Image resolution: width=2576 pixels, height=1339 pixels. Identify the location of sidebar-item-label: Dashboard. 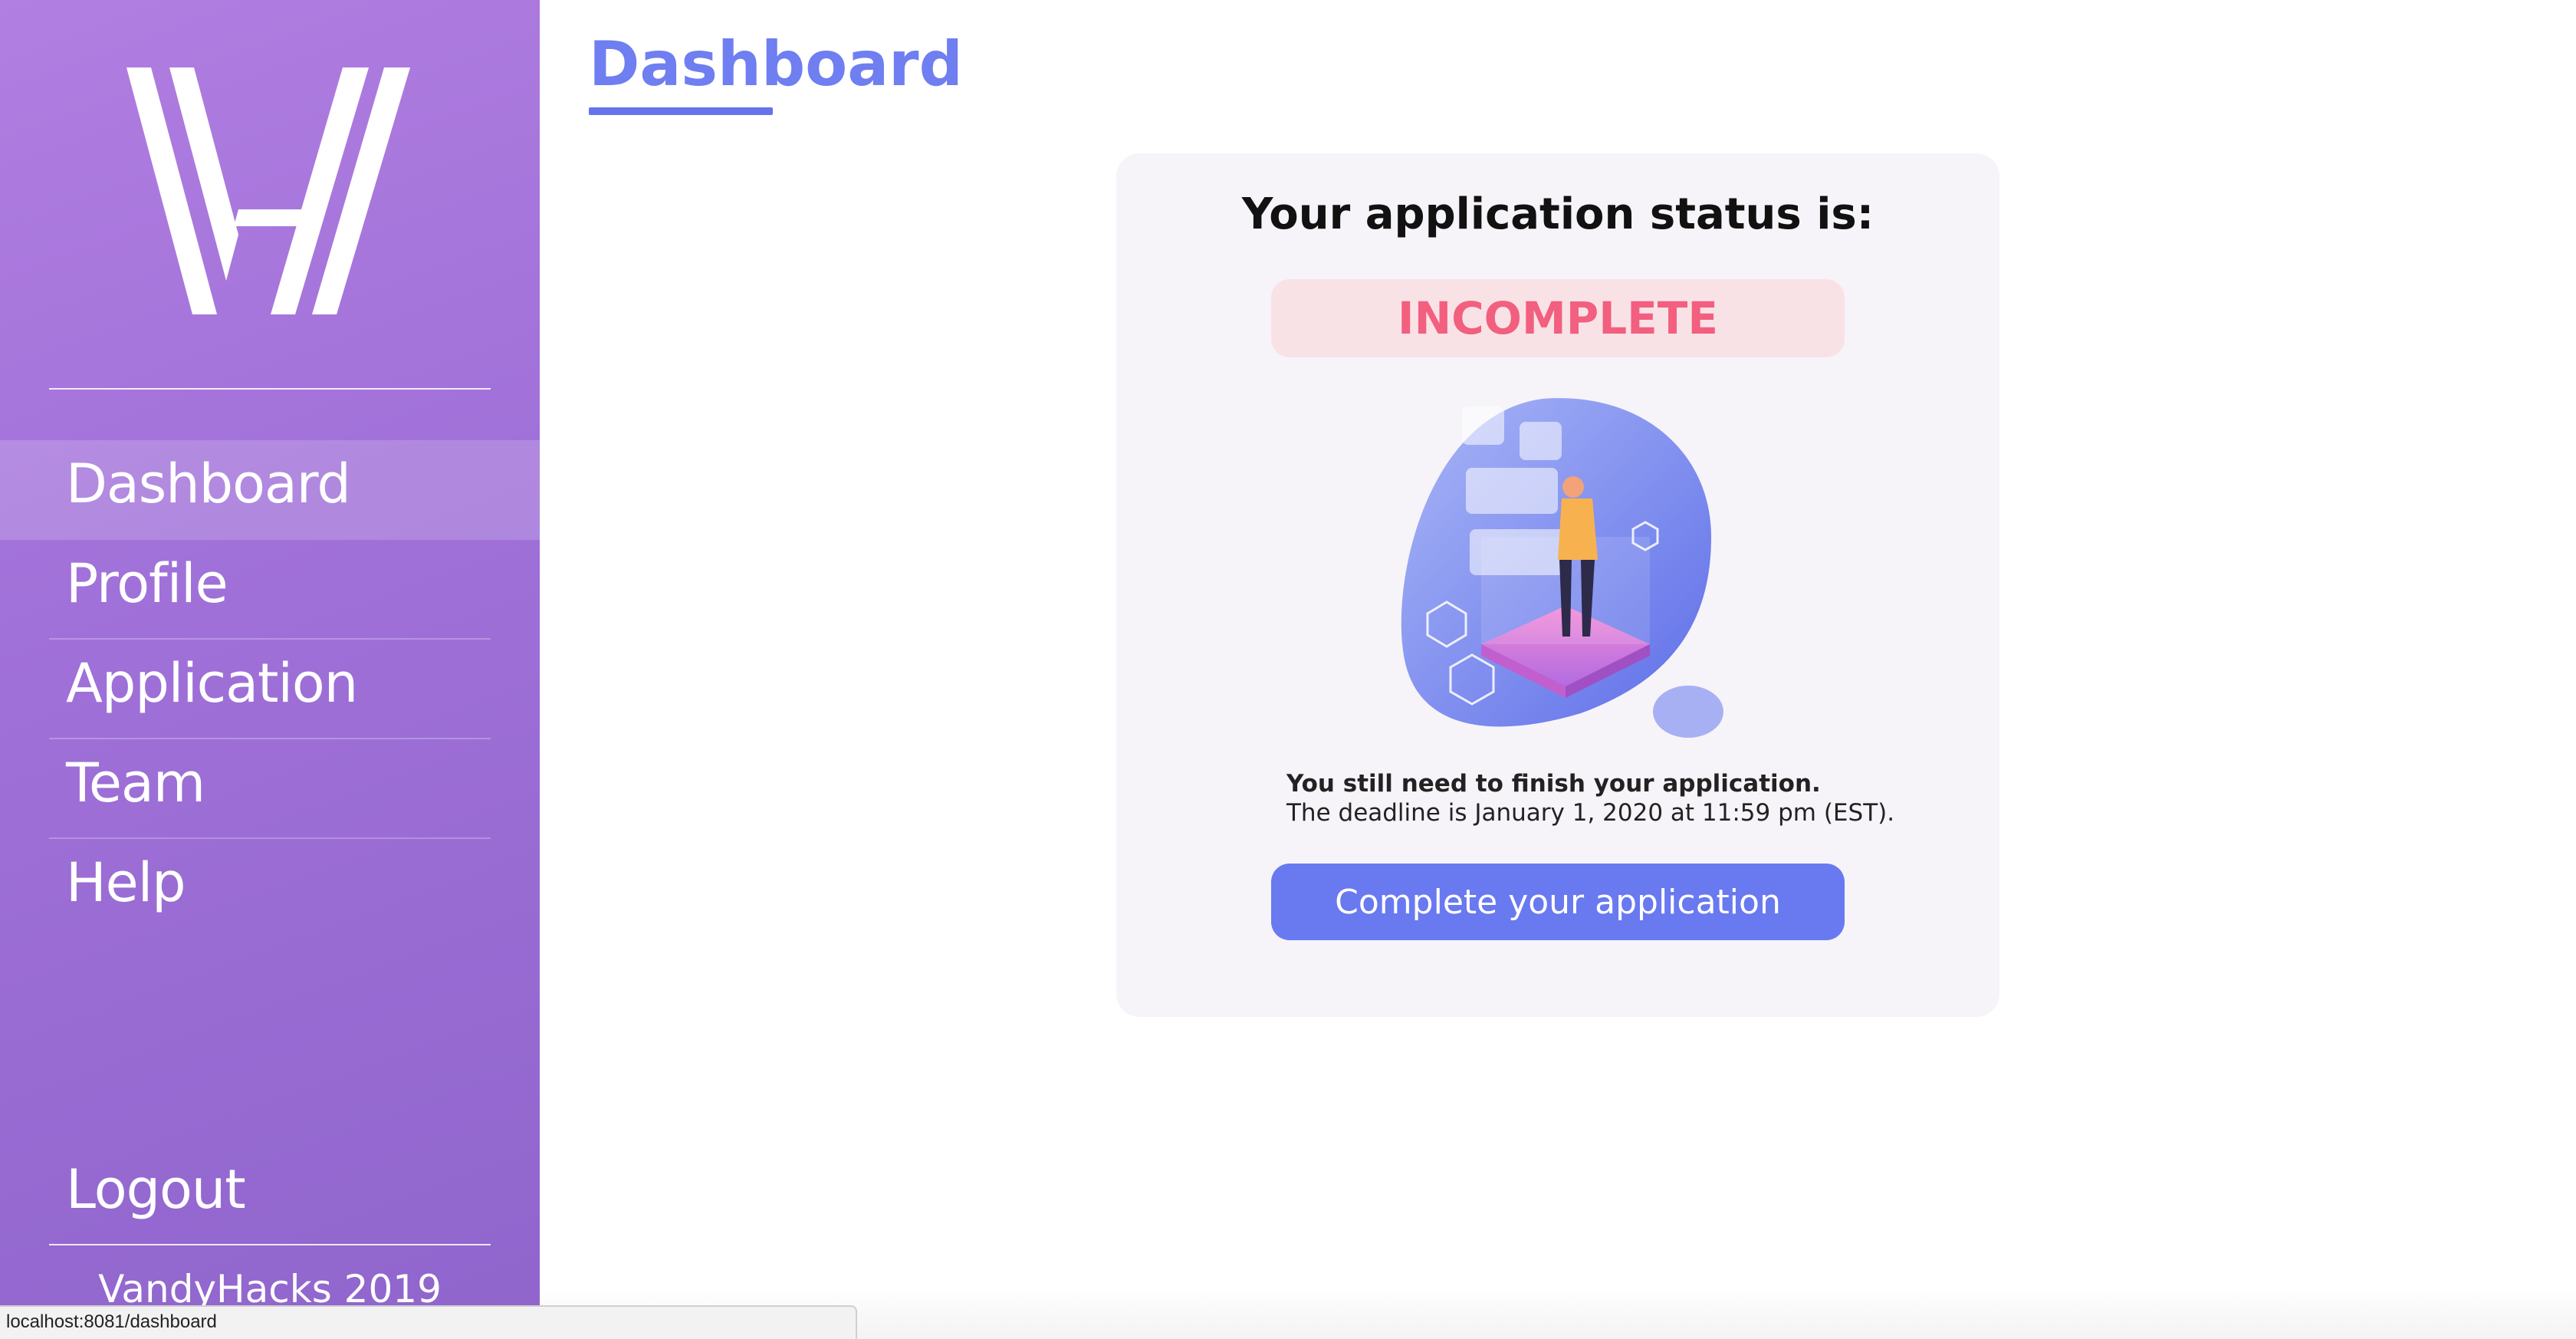
(209, 483).